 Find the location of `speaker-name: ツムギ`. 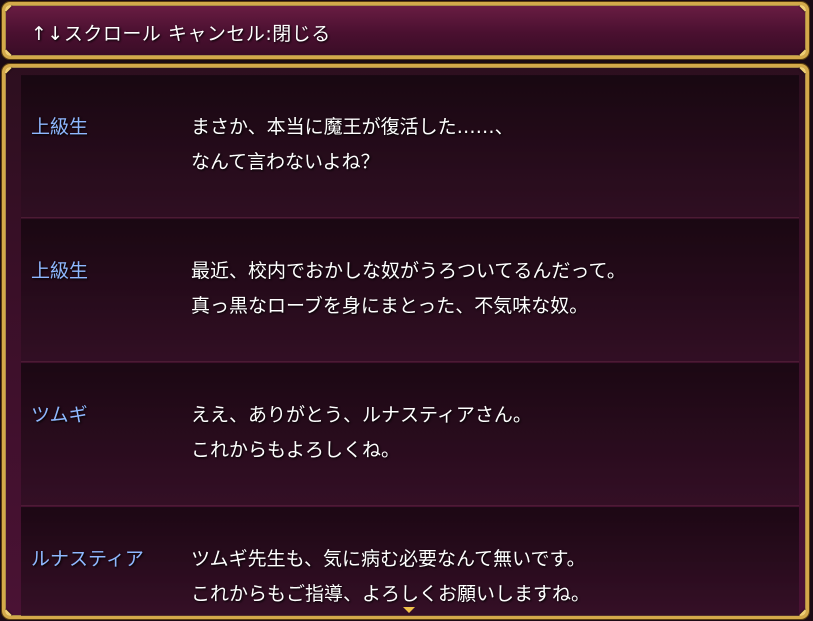

speaker-name: ツムギ is located at coordinates (59, 415).